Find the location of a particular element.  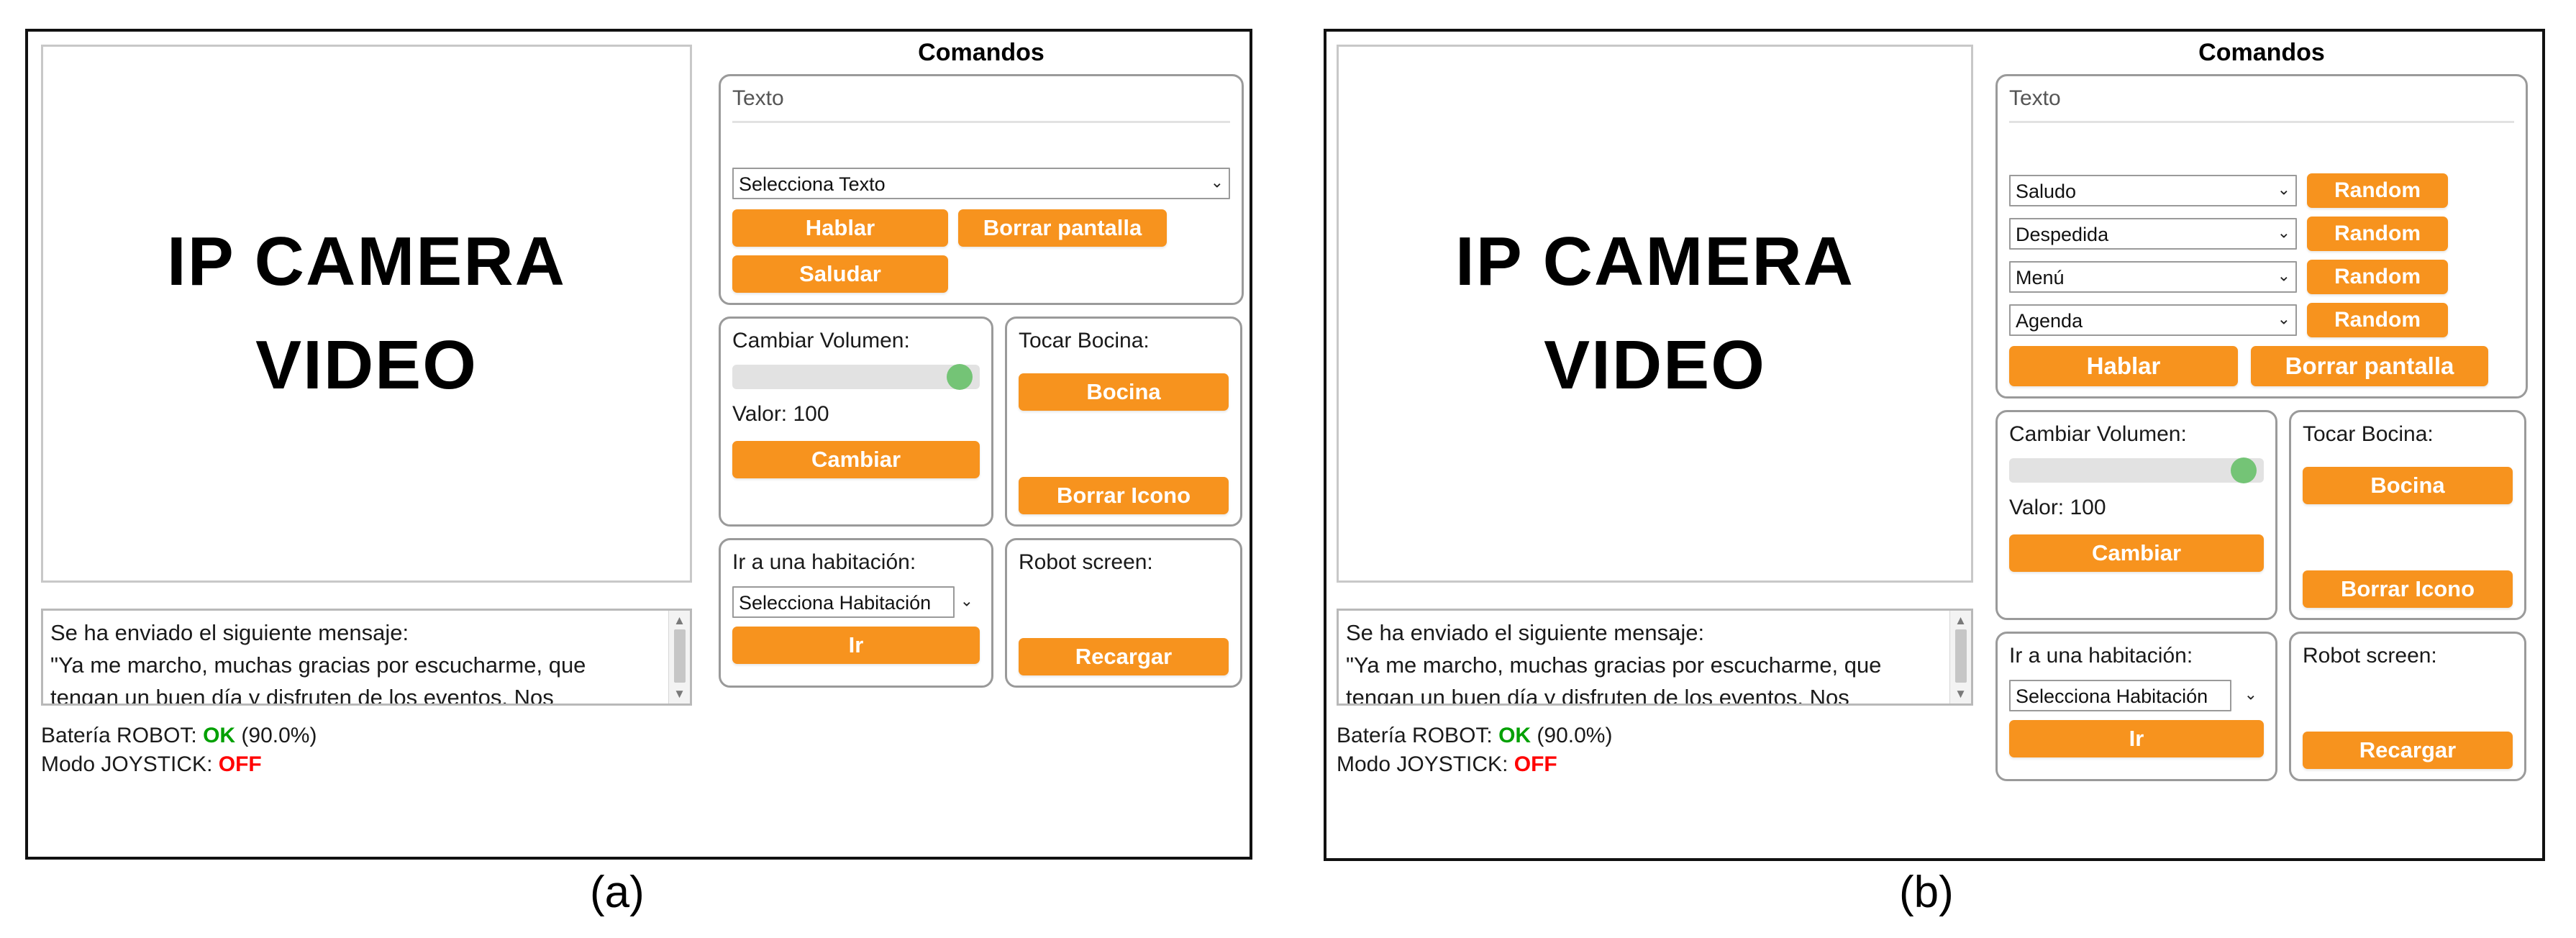

select-menu: Menú is located at coordinates (2153, 277).